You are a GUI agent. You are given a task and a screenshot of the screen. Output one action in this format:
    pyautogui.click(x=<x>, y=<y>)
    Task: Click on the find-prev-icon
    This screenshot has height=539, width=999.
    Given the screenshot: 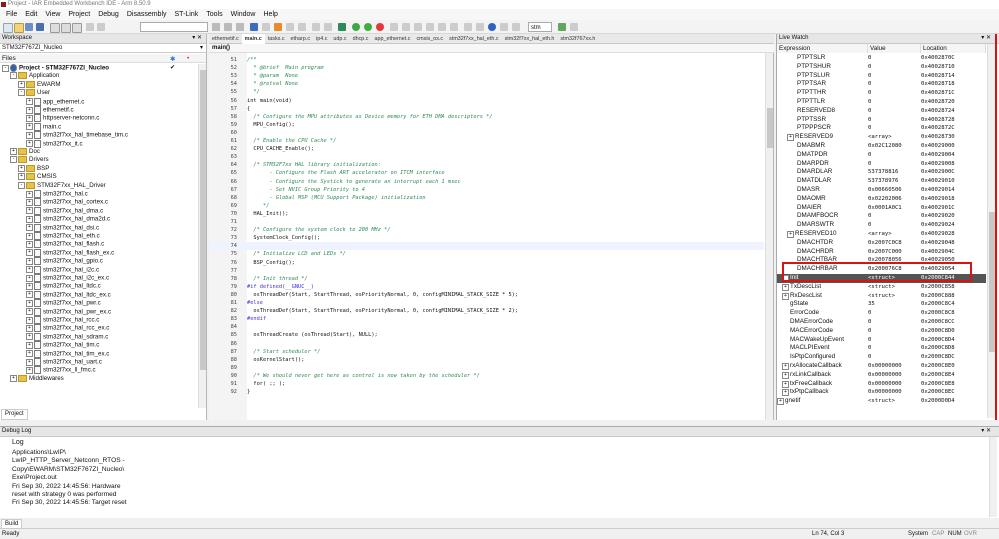 What is the action you would take?
    pyautogui.click(x=240, y=27)
    